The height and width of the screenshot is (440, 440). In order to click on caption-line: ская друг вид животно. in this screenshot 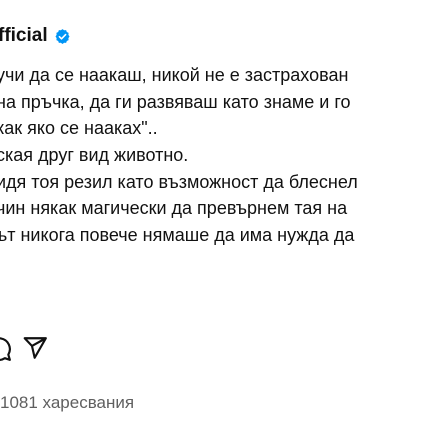, I will do `click(94, 155)`.